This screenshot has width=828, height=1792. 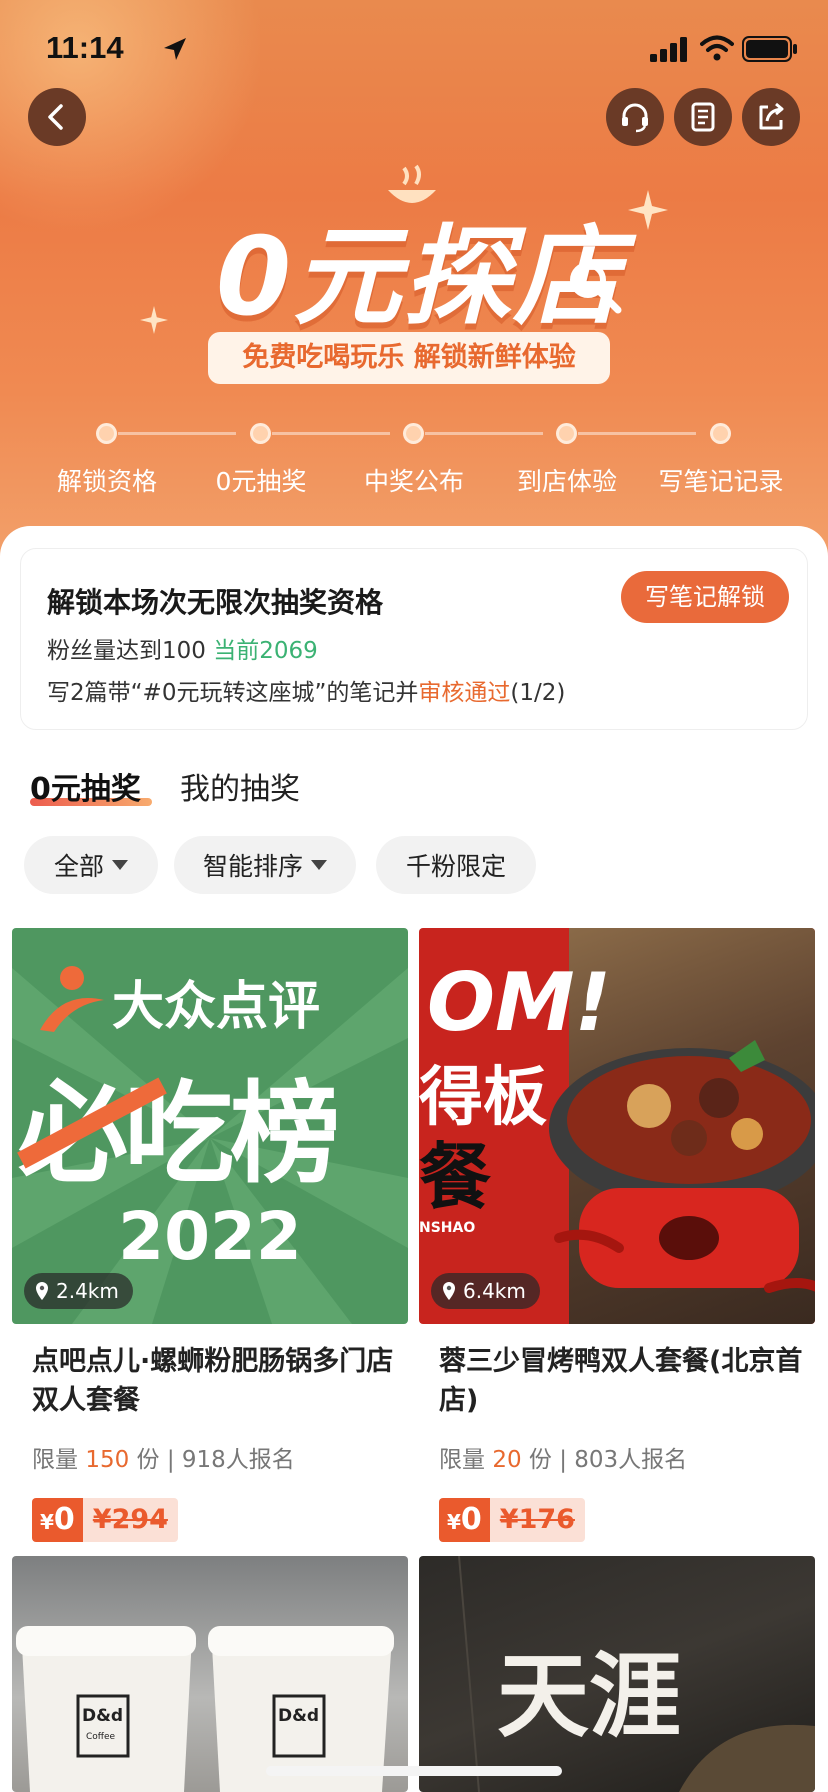 What do you see at coordinates (414, 48) in the screenshot?
I see `status-bar: 11:14` at bounding box center [414, 48].